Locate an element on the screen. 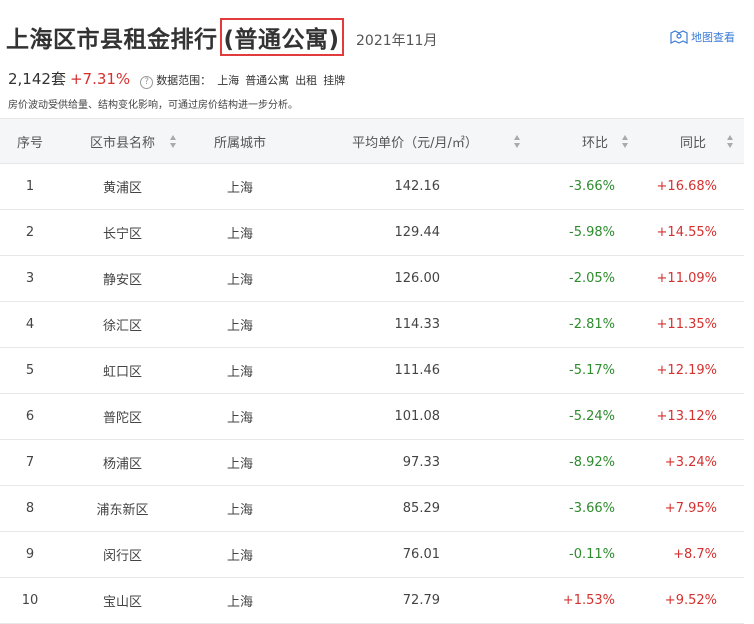  scope-item: 普通公寓 is located at coordinates (267, 80).